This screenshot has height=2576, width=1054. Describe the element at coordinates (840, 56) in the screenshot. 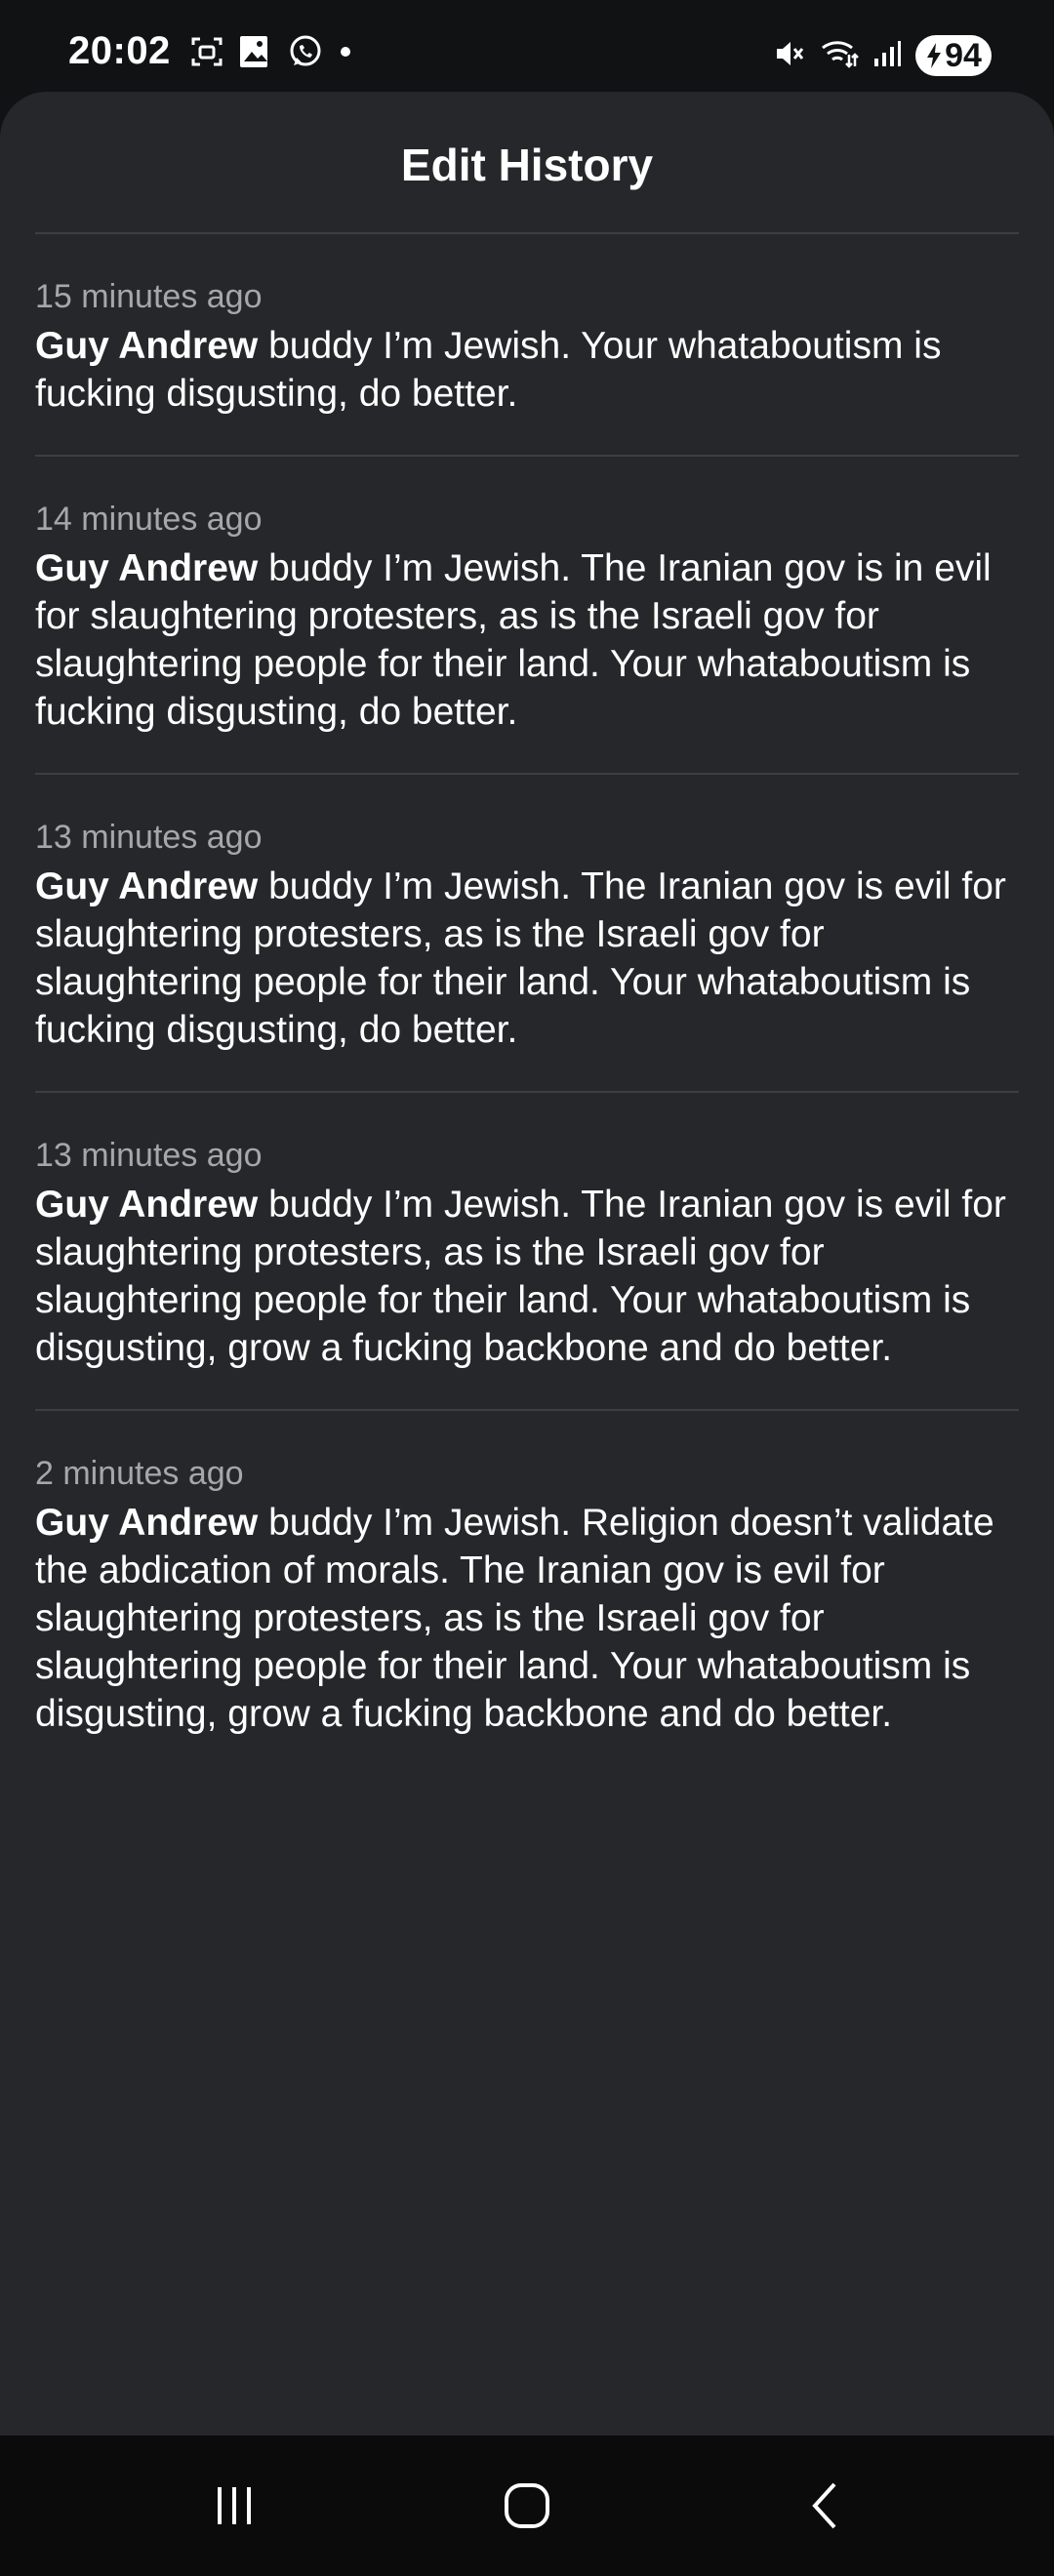

I see `wifi-icon` at that location.